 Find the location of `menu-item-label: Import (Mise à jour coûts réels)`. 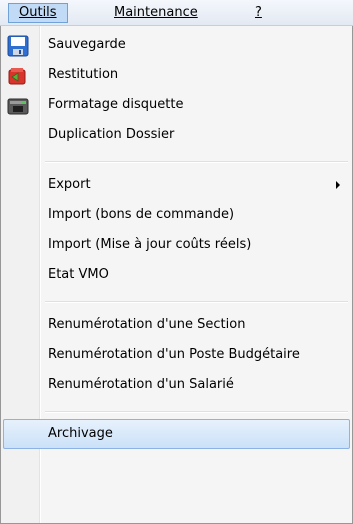

menu-item-label: Import (Mise à jour coûts réels) is located at coordinates (150, 244).